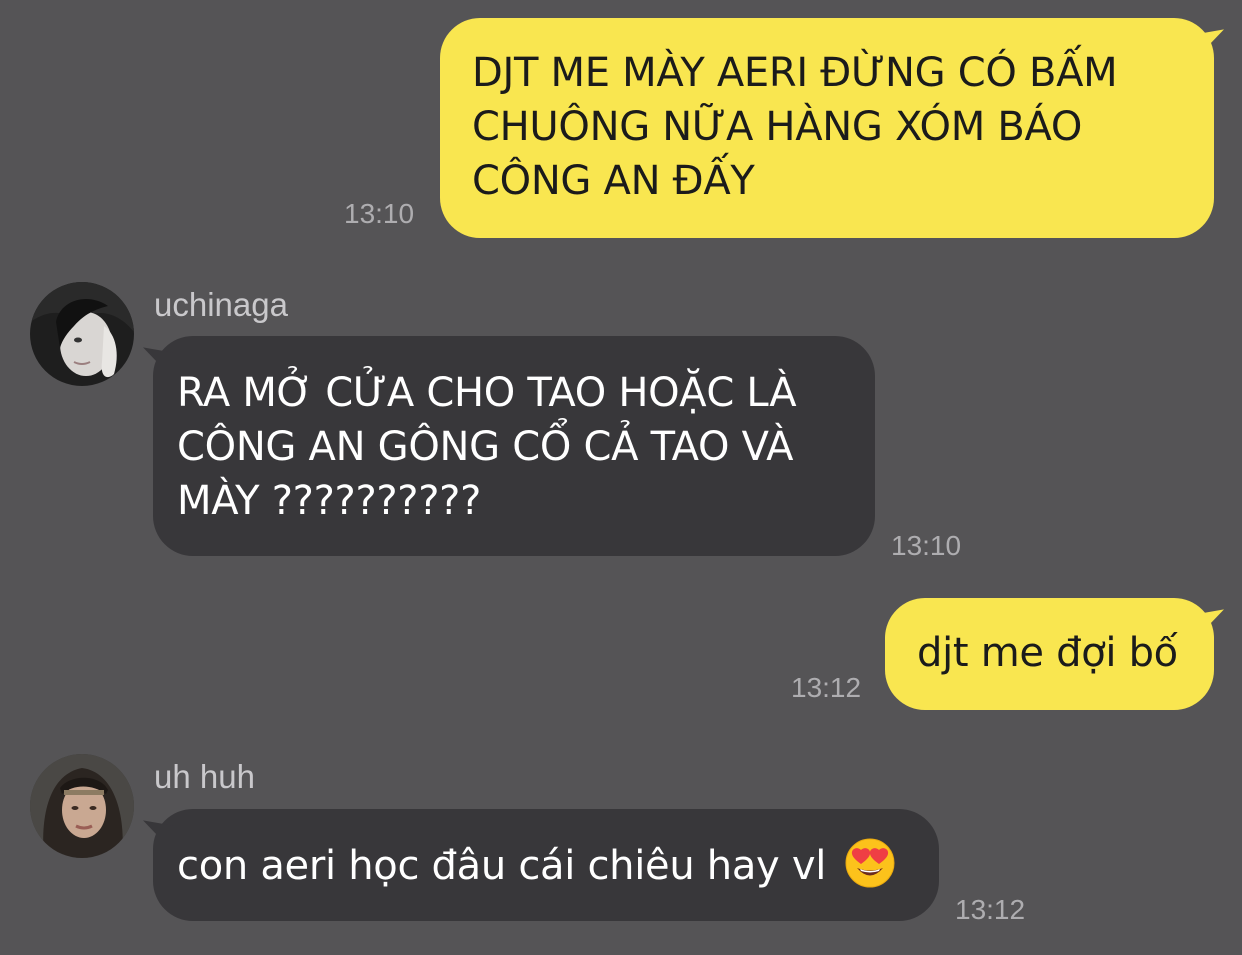  What do you see at coordinates (502, 866) in the screenshot?
I see `message-text: con aeri học đâu cái chiêu hay vl` at bounding box center [502, 866].